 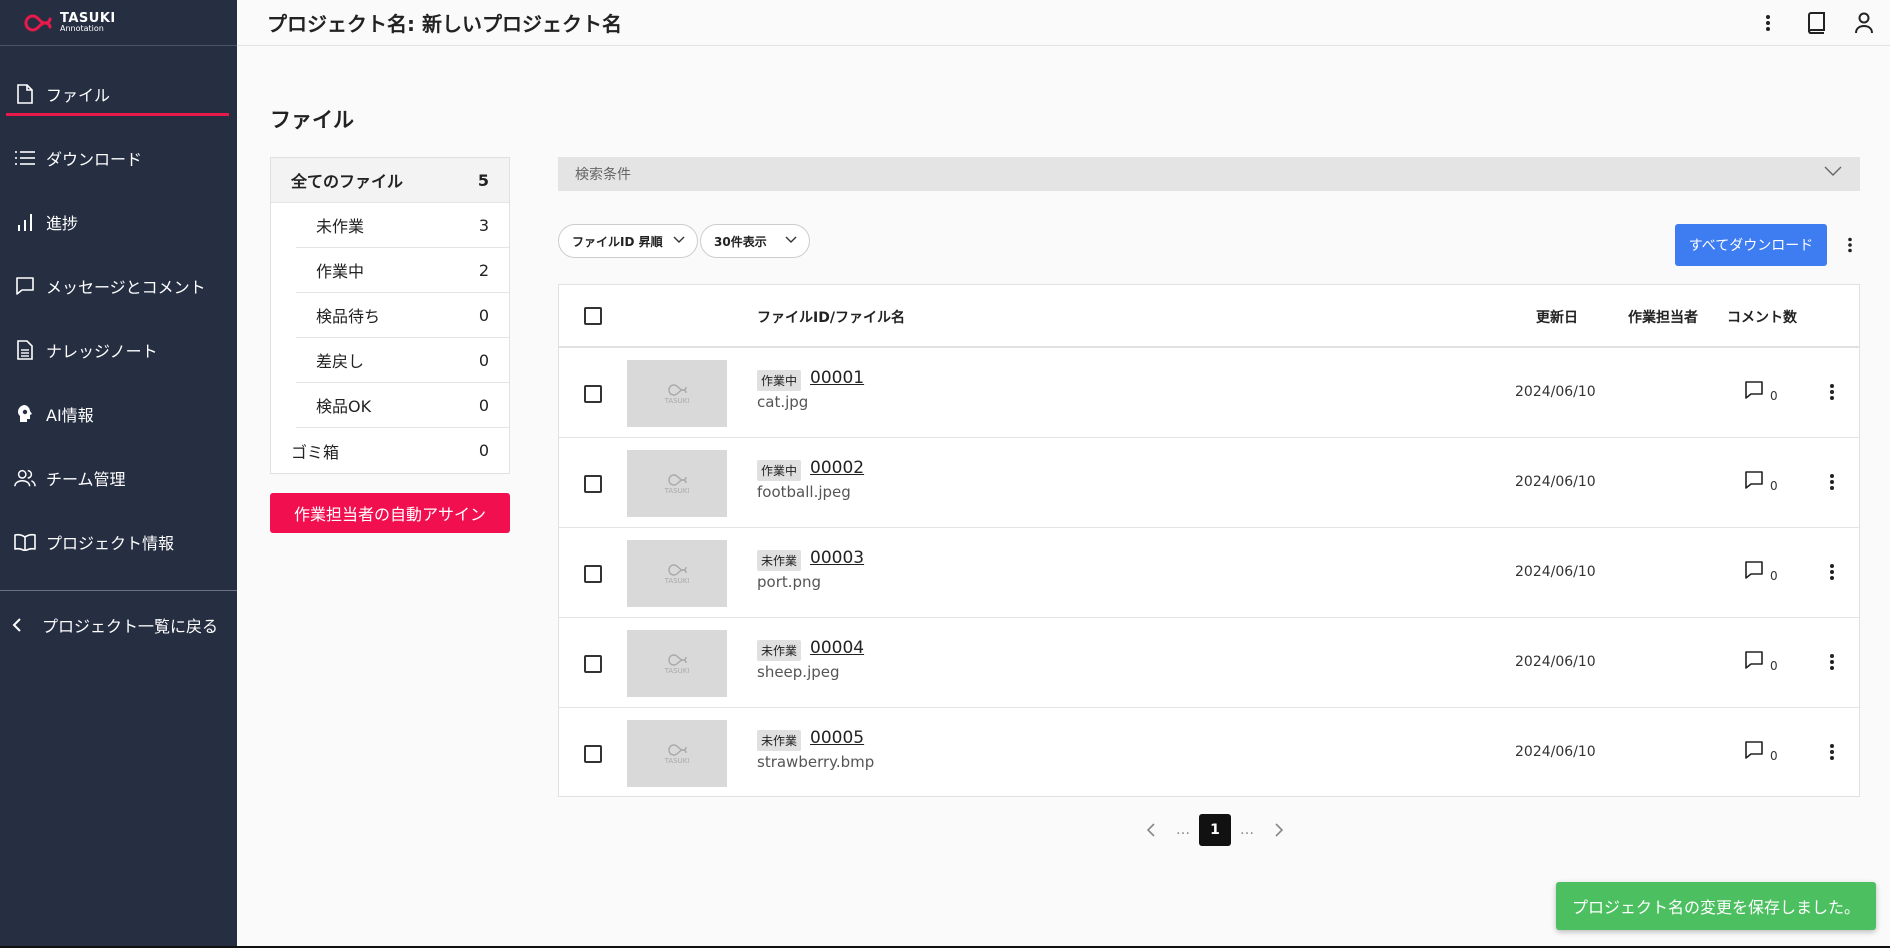 I want to click on filter-awaiting-inspection: 検品待ち 0, so click(x=402, y=315).